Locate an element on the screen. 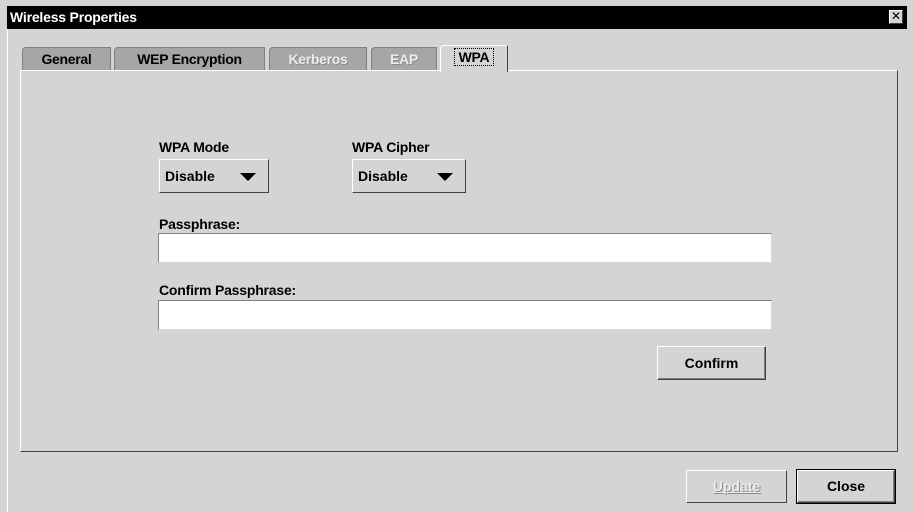  passphrase-field is located at coordinates (465, 248).